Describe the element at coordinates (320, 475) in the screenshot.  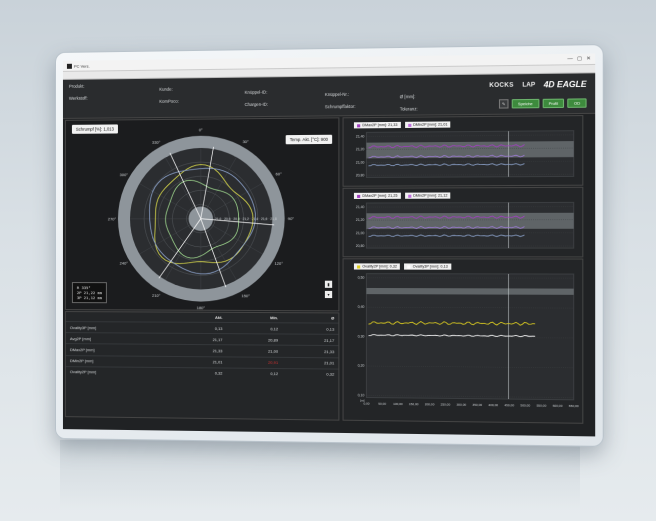
I see `monitor-reflection` at that location.